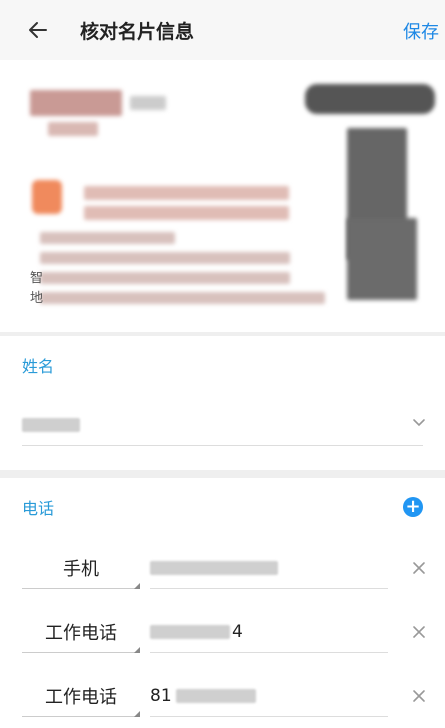 The height and width of the screenshot is (728, 445). What do you see at coordinates (38, 366) in the screenshot?
I see `name-label: 姓名` at bounding box center [38, 366].